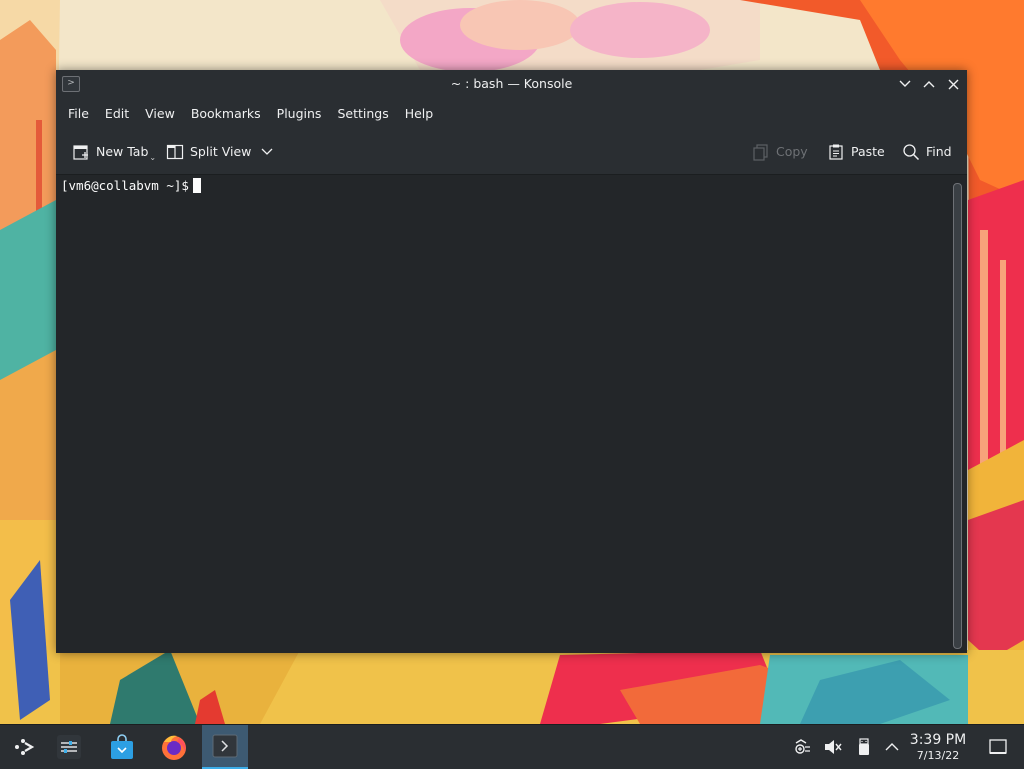  What do you see at coordinates (117, 114) in the screenshot?
I see `menu-edit: Edit` at bounding box center [117, 114].